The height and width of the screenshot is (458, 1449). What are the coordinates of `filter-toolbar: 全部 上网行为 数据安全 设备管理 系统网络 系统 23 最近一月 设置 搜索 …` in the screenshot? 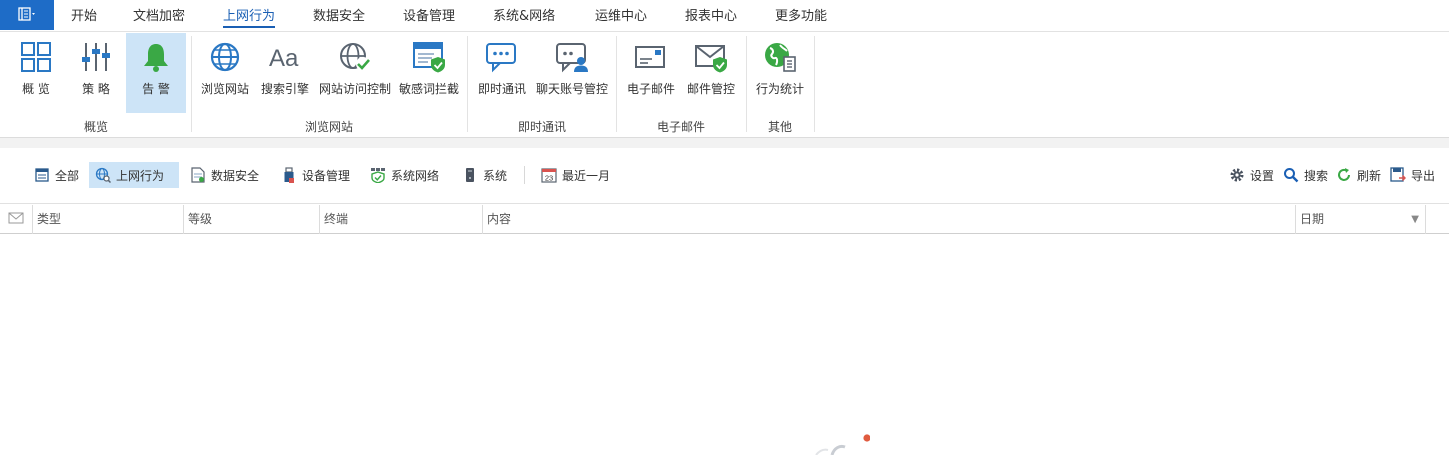 It's located at (724, 176).